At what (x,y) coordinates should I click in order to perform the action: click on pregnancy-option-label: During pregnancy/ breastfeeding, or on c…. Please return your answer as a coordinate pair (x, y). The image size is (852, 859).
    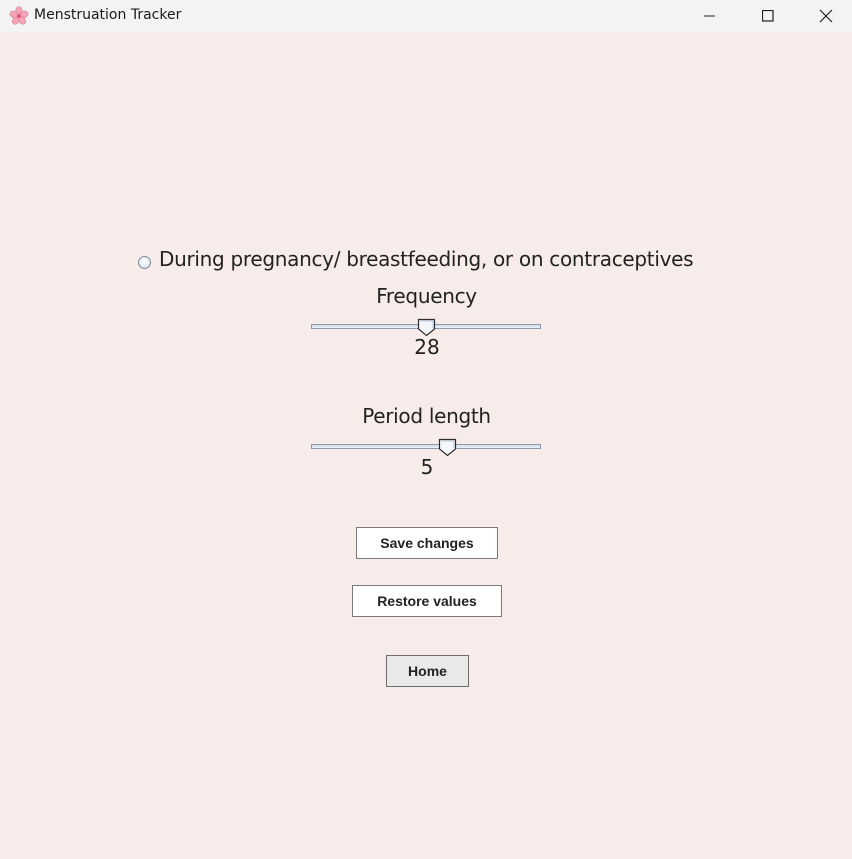
    Looking at the image, I should click on (426, 259).